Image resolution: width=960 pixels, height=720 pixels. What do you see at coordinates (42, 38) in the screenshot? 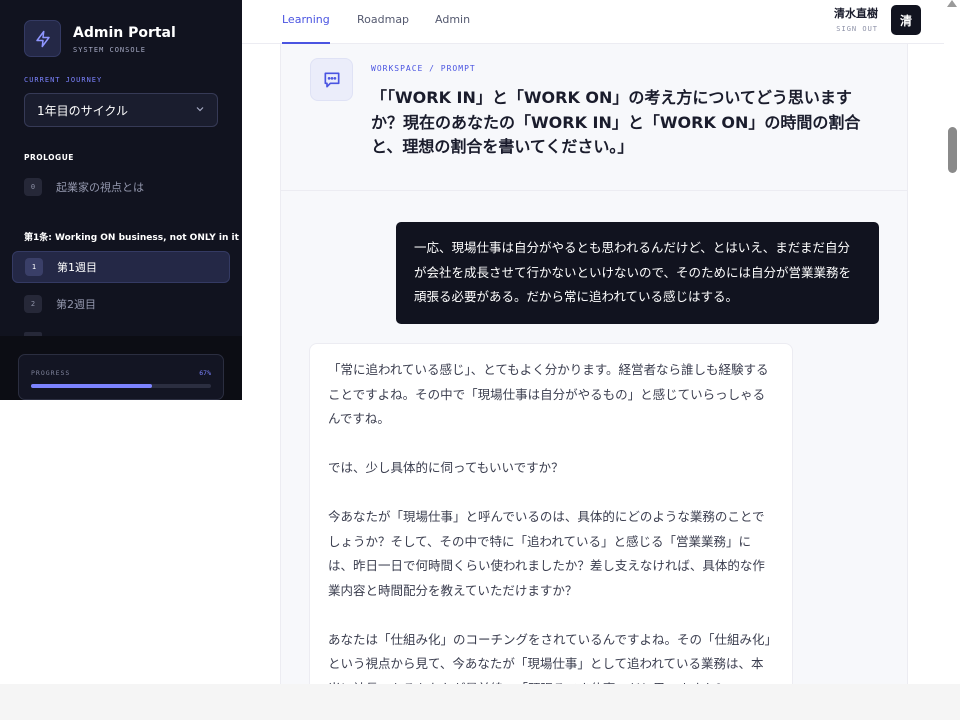
I see `lightning-icon` at bounding box center [42, 38].